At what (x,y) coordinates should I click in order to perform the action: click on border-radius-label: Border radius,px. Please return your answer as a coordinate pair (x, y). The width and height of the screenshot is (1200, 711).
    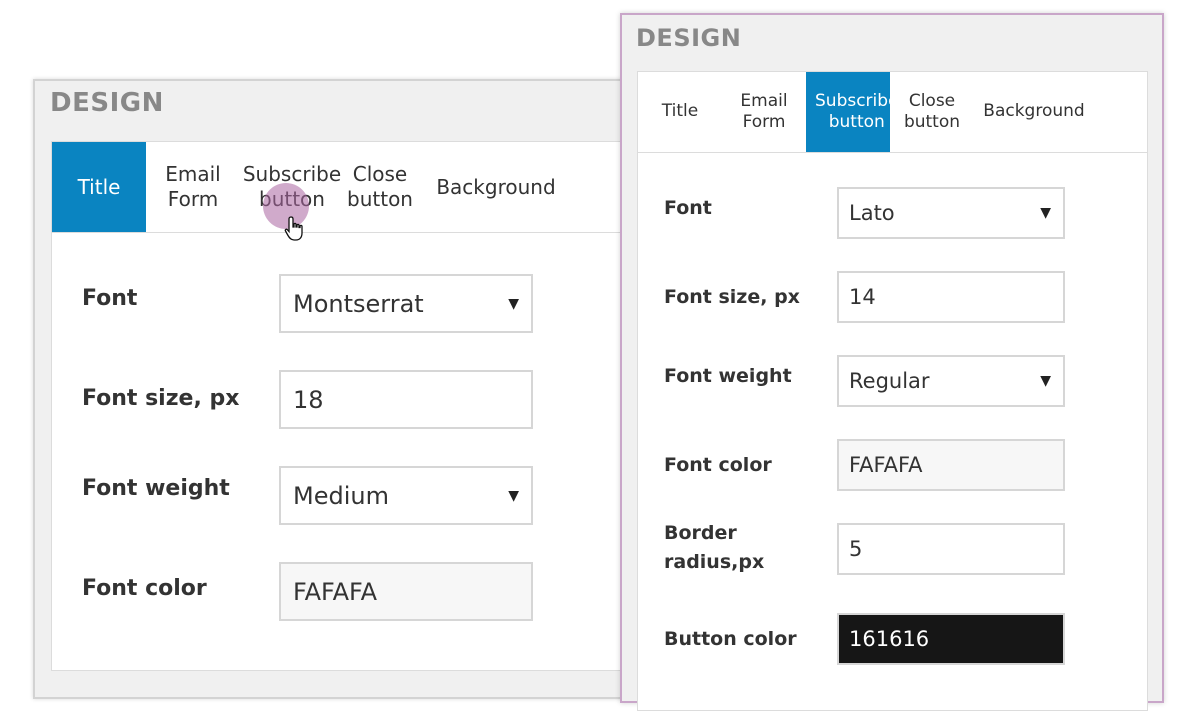
    Looking at the image, I should click on (714, 547).